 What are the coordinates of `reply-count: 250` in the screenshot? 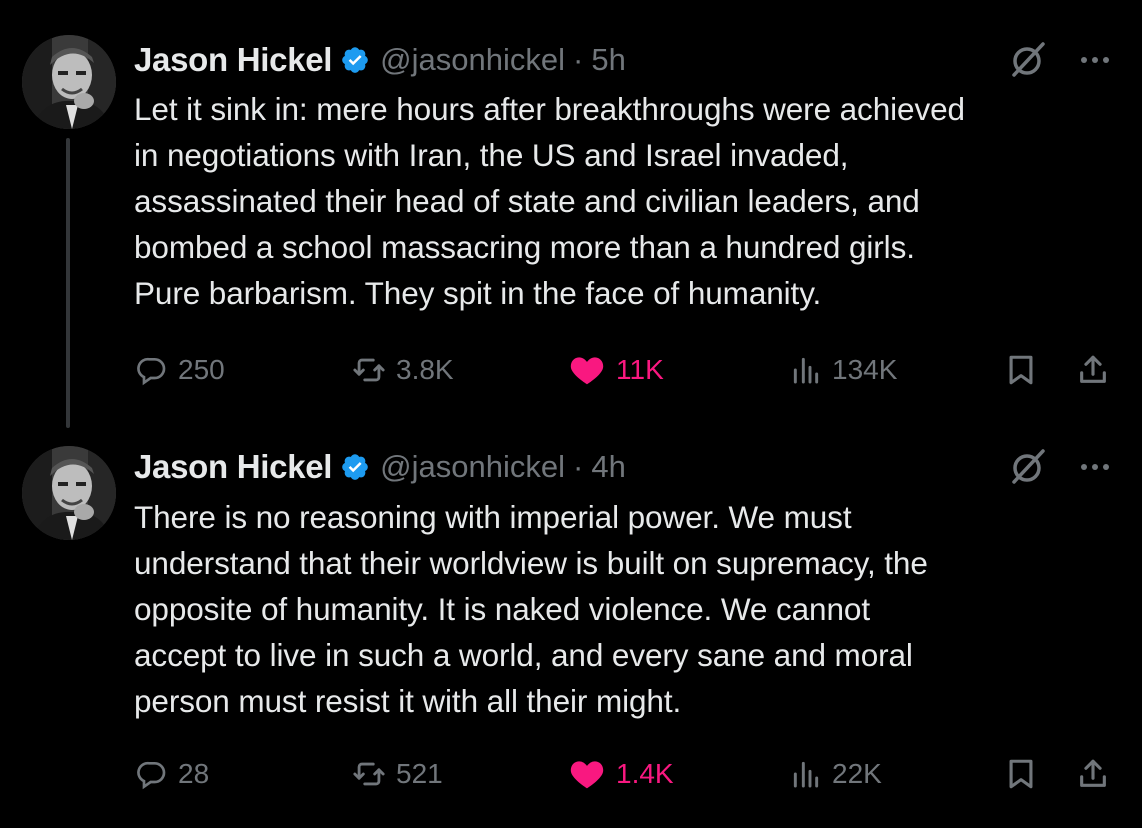 It's located at (201, 369).